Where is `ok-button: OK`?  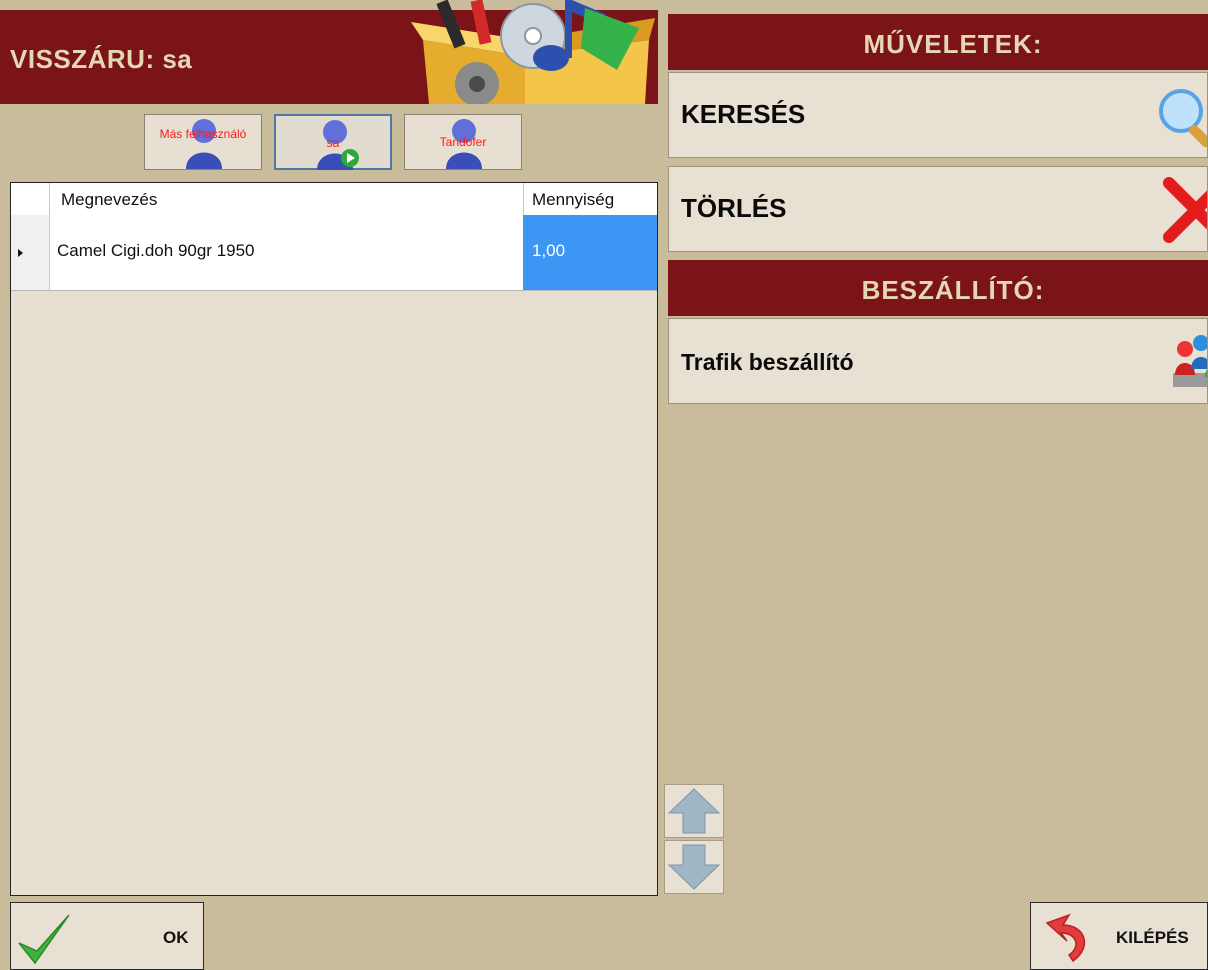 ok-button: OK is located at coordinates (107, 936).